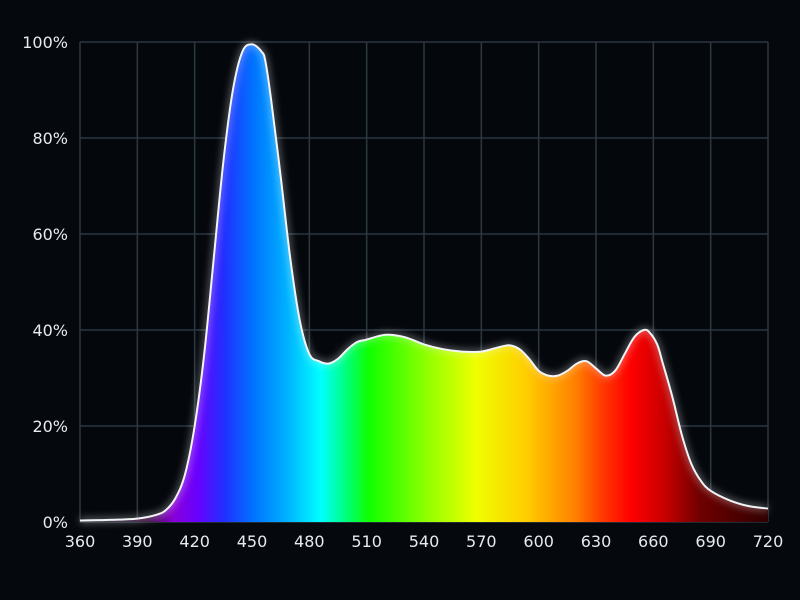 The width and height of the screenshot is (800, 600). What do you see at coordinates (137, 541) in the screenshot?
I see `x-tick-label: 390` at bounding box center [137, 541].